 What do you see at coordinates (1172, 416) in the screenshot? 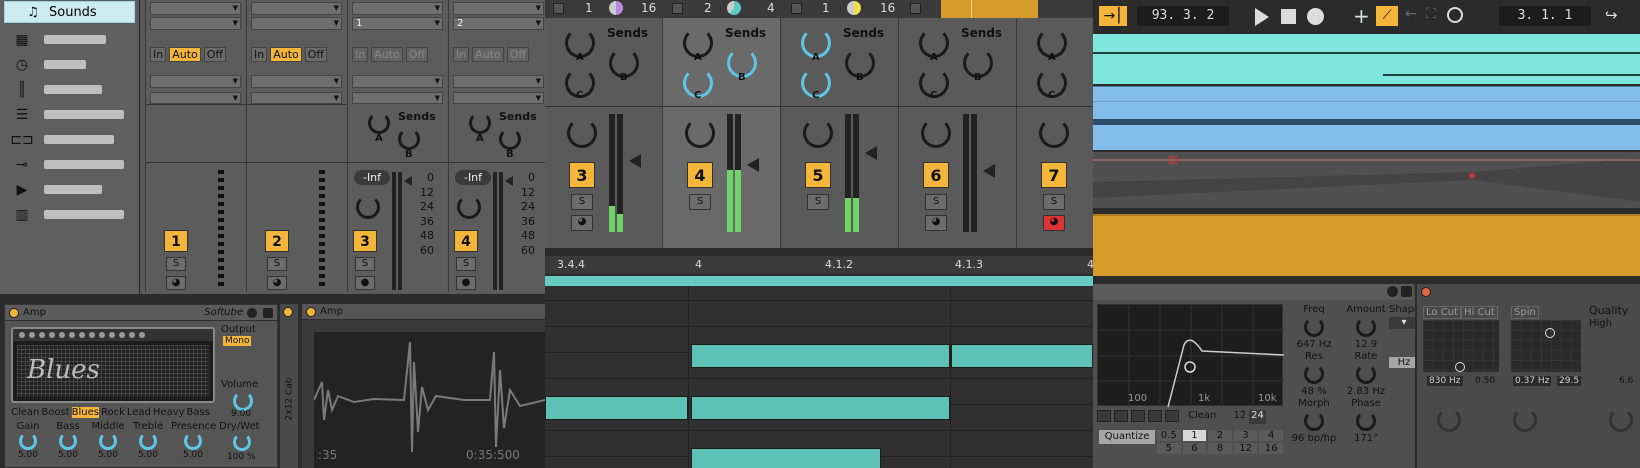
I see `filter-morph-icon` at bounding box center [1172, 416].